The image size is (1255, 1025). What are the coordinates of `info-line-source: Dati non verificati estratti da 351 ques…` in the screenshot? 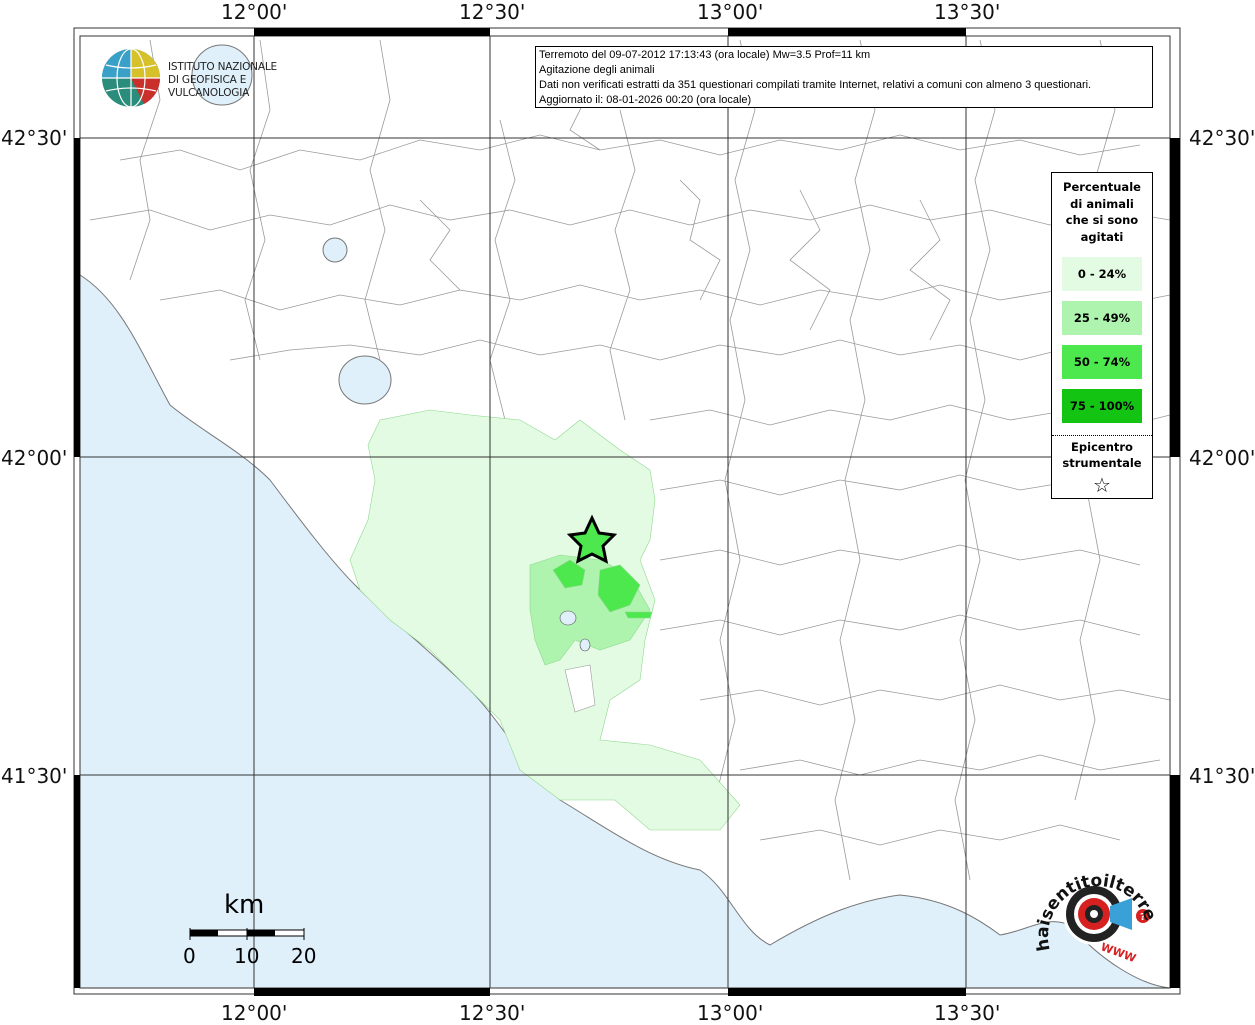 It's located at (815, 85).